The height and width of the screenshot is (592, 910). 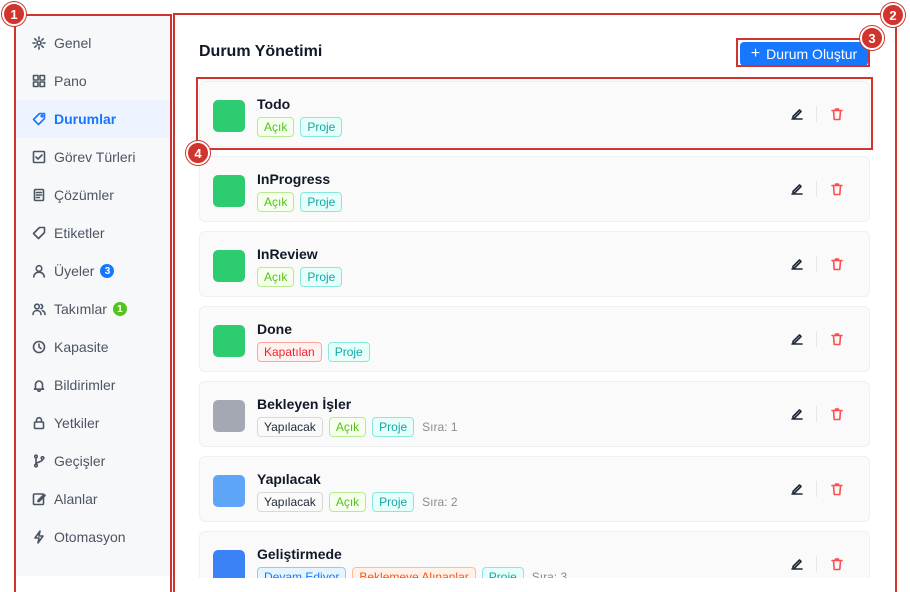 I want to click on status-tags: Yapılacak Açık Proje Sıra: 2, so click(x=357, y=502).